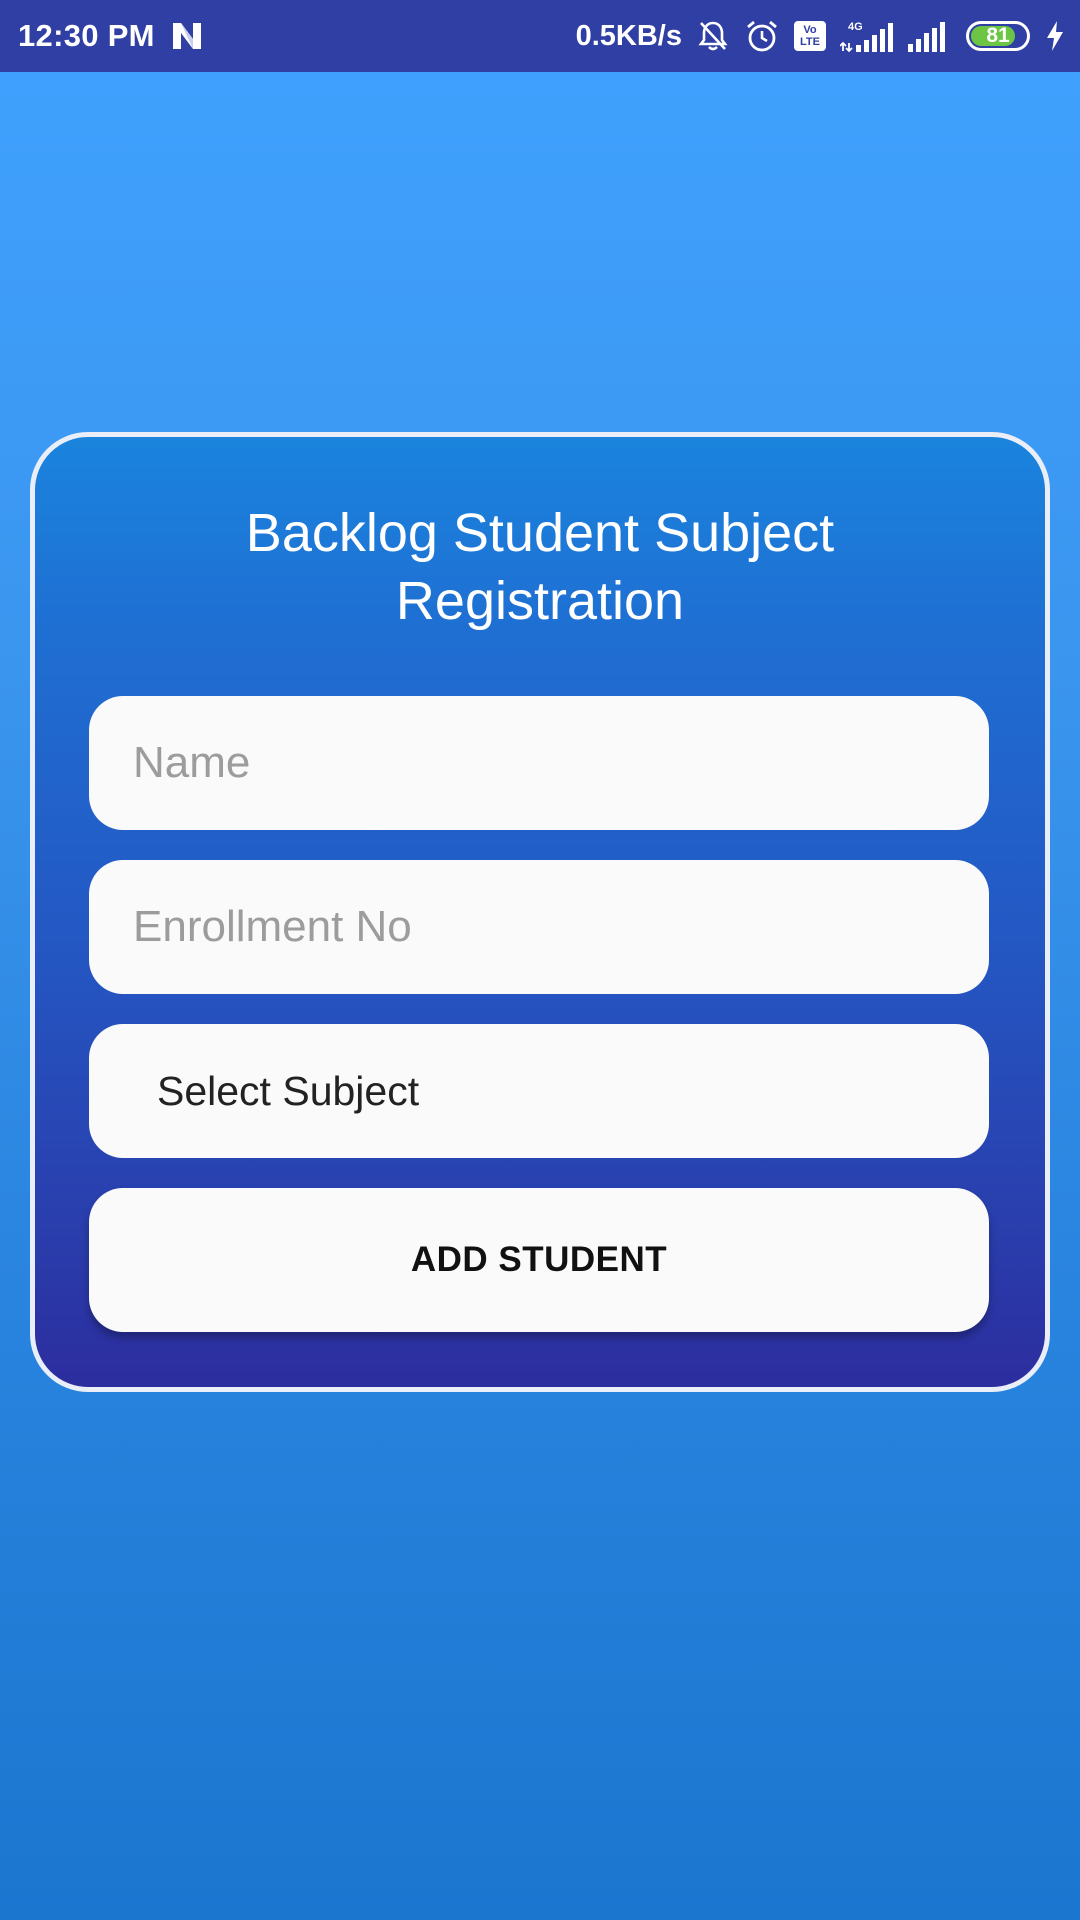 This screenshot has height=1920, width=1080. I want to click on volte-lte-text: LTE, so click(810, 42).